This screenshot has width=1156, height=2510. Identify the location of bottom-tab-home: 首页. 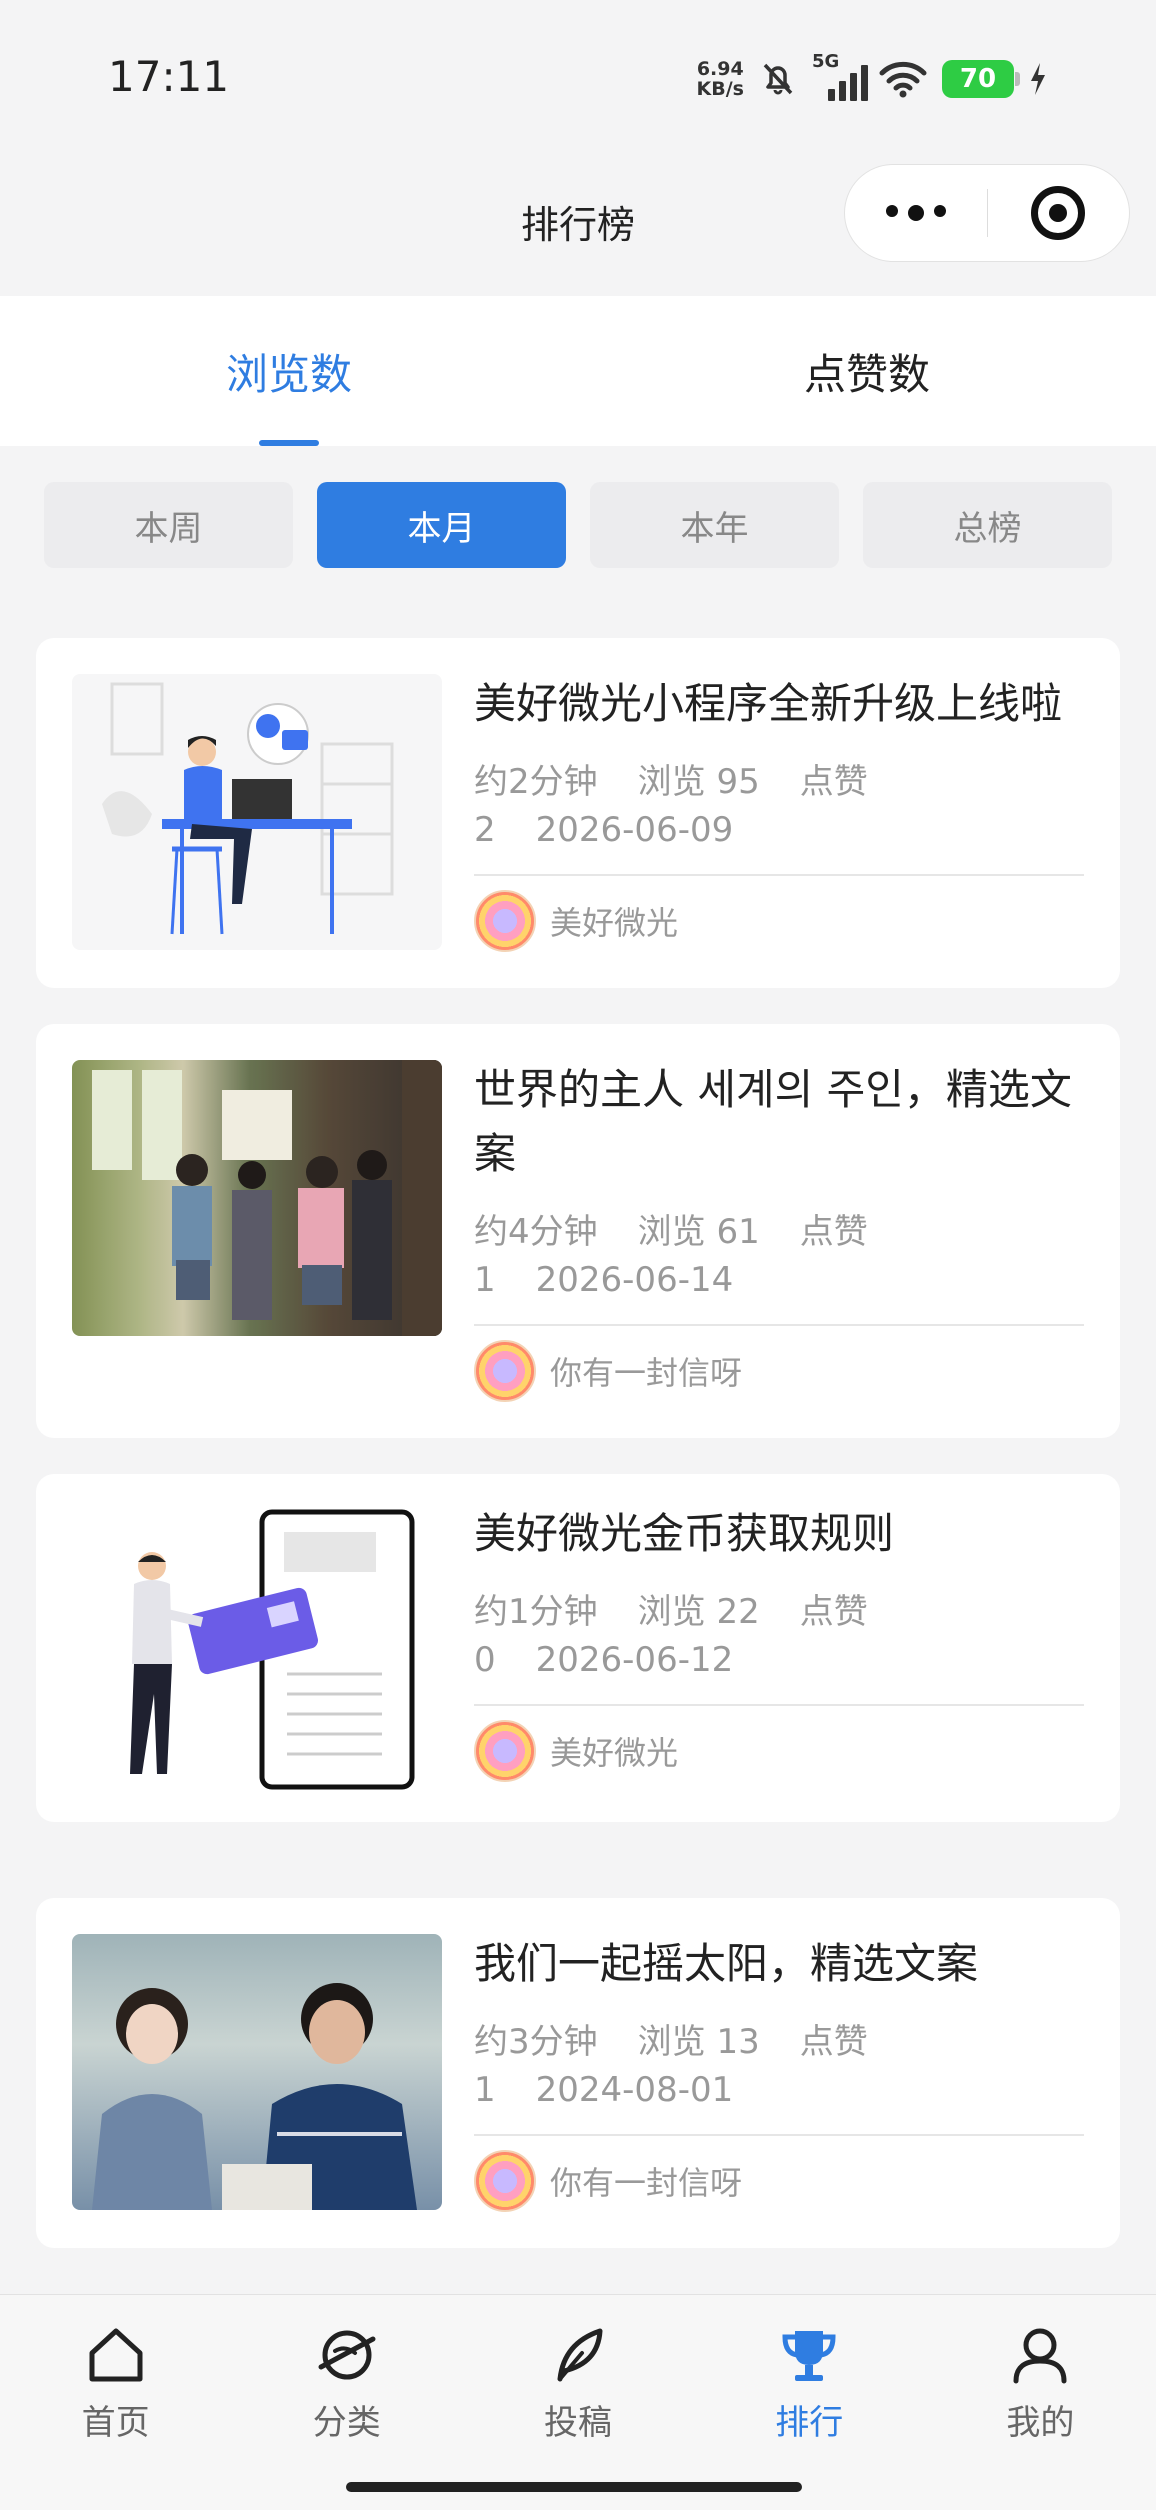
(115, 2380).